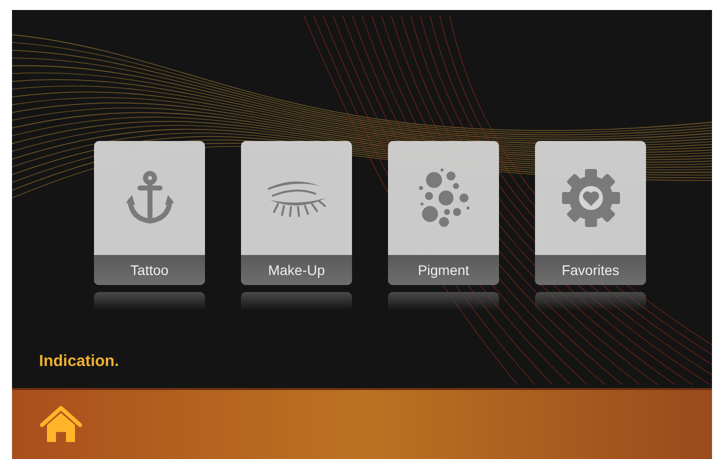 This screenshot has width=720, height=459. What do you see at coordinates (590, 270) in the screenshot?
I see `tile-label: Favorites` at bounding box center [590, 270].